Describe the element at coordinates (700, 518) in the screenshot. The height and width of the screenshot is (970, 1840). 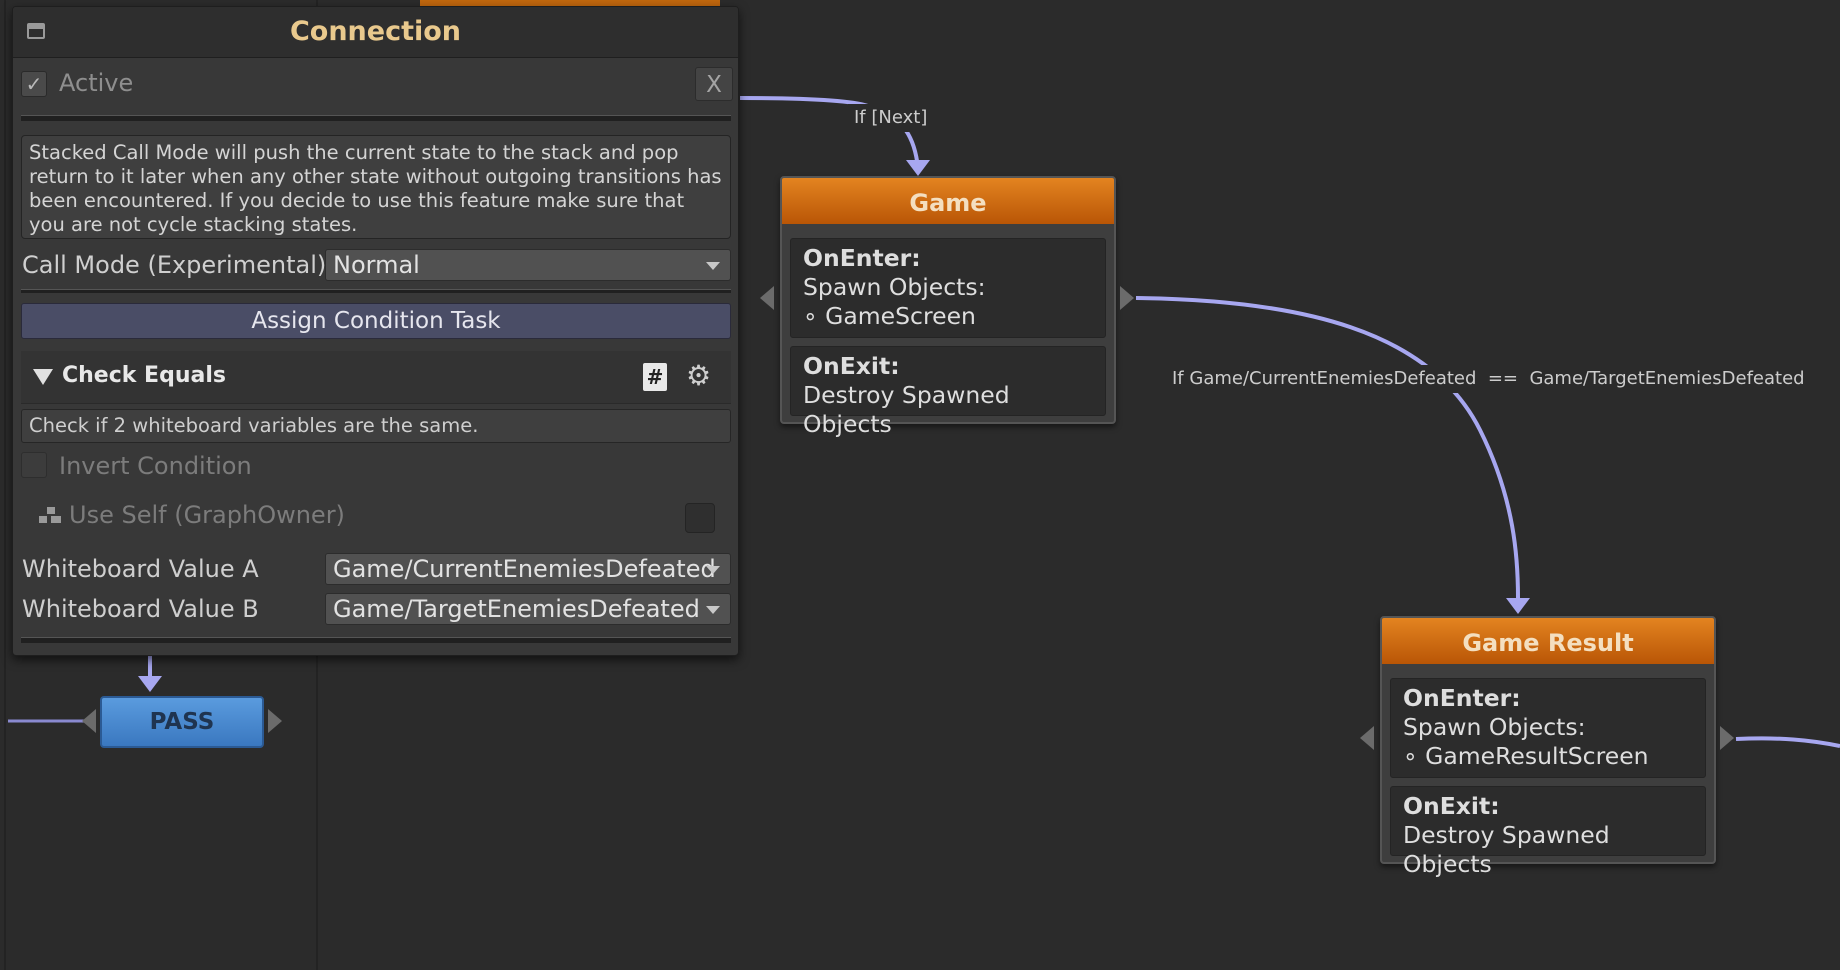
I see `use-self-checkbox` at that location.